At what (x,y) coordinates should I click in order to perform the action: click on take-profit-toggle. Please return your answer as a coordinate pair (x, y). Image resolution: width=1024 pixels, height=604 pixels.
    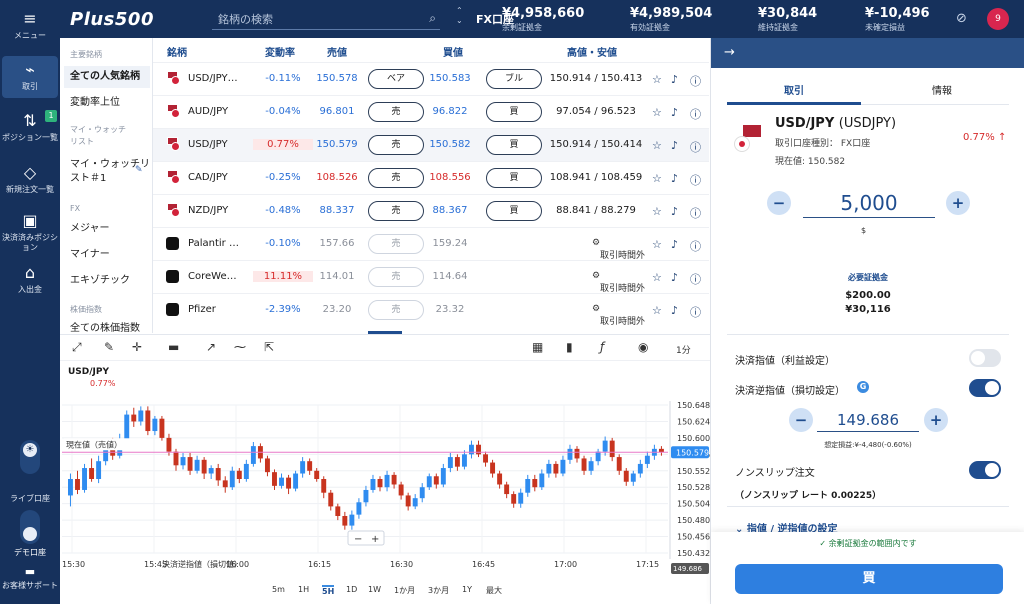
    Looking at the image, I should click on (985, 358).